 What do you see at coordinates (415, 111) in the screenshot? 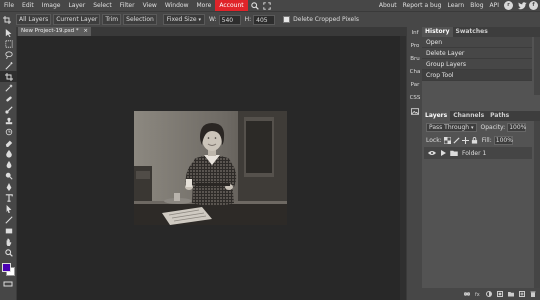
I see `image-panel-button` at bounding box center [415, 111].